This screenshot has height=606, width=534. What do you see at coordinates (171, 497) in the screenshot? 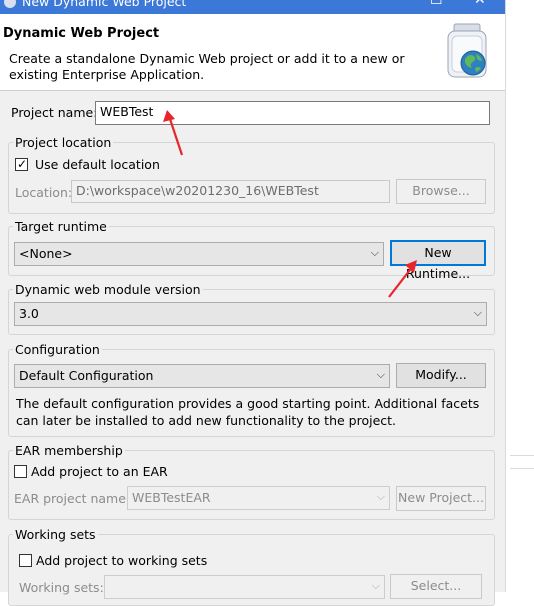
I see `ear-project-name-value: WEBTestEAR` at bounding box center [171, 497].